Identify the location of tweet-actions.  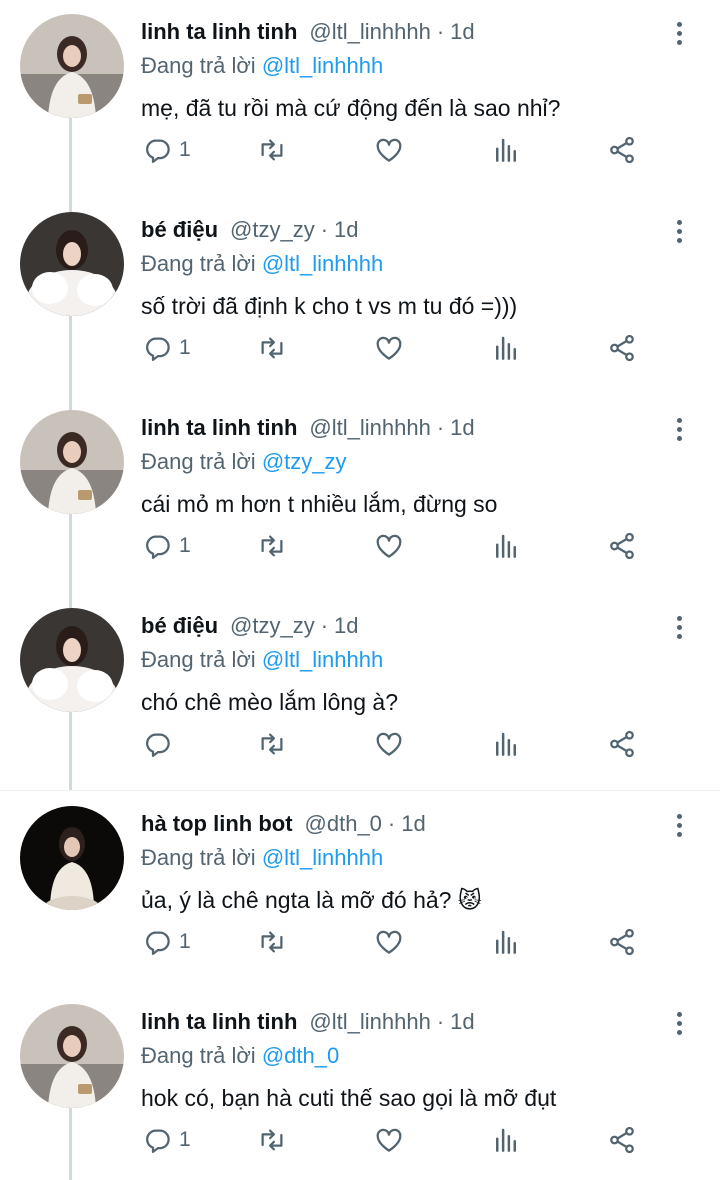
(401, 744).